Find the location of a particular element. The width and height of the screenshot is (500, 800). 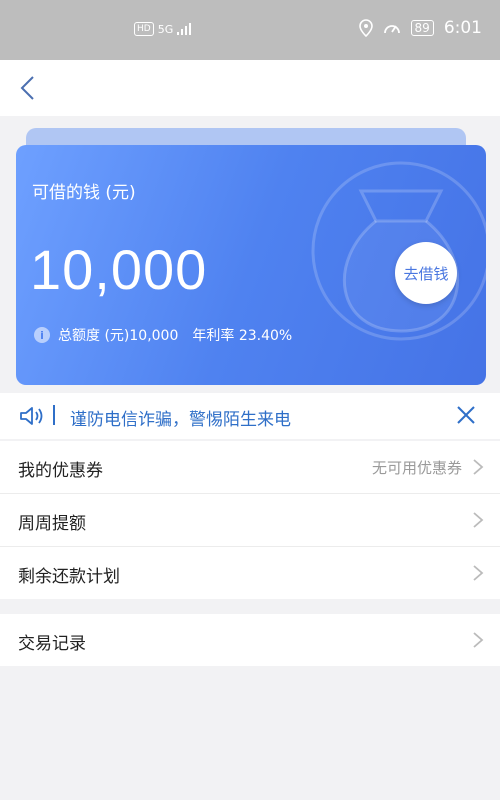

menu-item-label: 剩余还款计划 is located at coordinates (69, 577).